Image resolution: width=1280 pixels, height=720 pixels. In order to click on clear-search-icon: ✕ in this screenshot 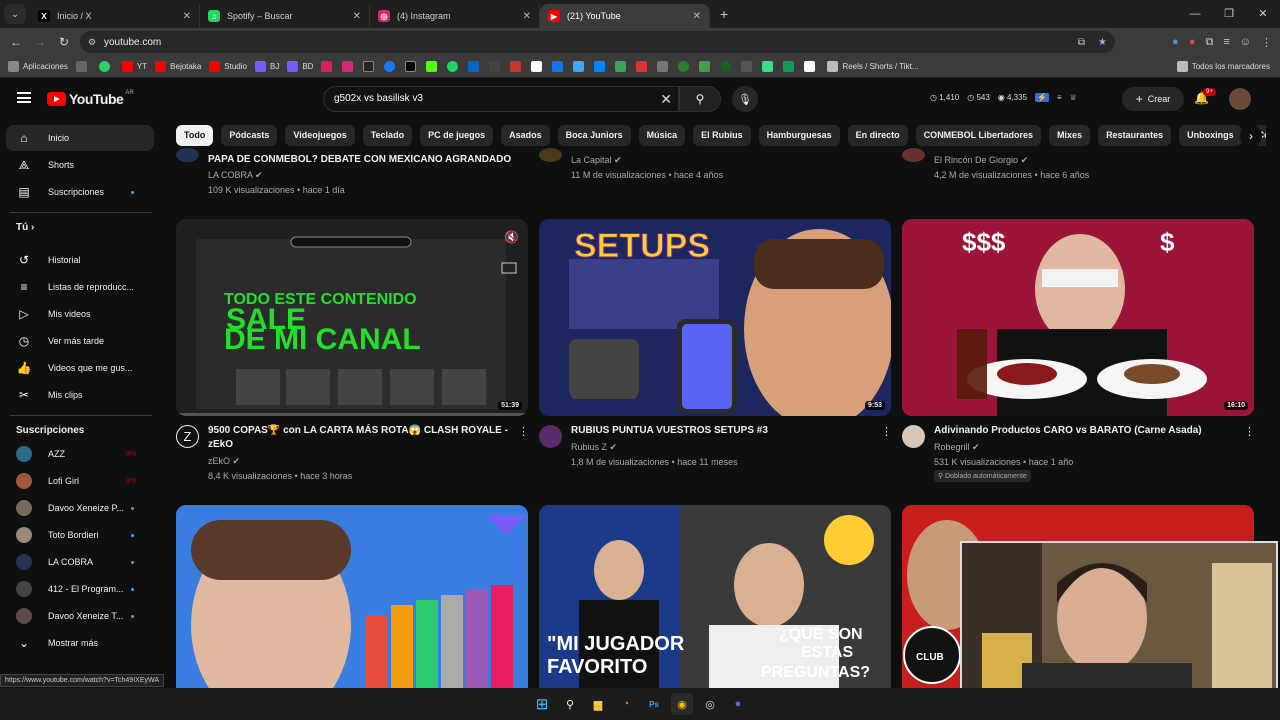, I will do `click(666, 99)`.